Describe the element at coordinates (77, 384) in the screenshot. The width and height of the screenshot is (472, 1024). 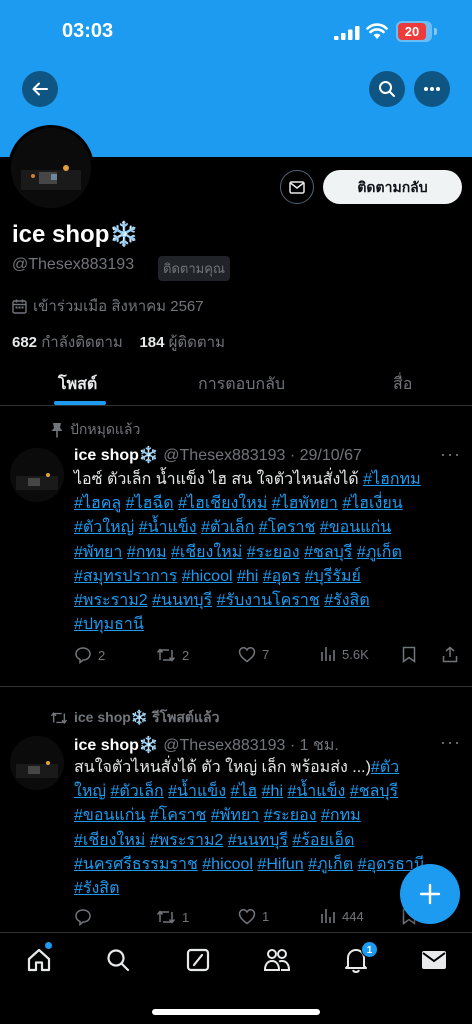
I see `tab-posts: โพสต์` at that location.